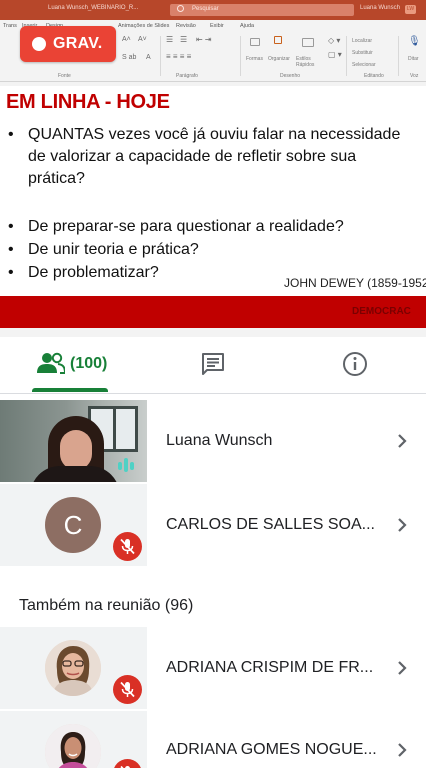 Image resolution: width=426 pixels, height=768 pixels. What do you see at coordinates (414, 76) in the screenshot?
I see `ribbon-group-voice: Voz` at bounding box center [414, 76].